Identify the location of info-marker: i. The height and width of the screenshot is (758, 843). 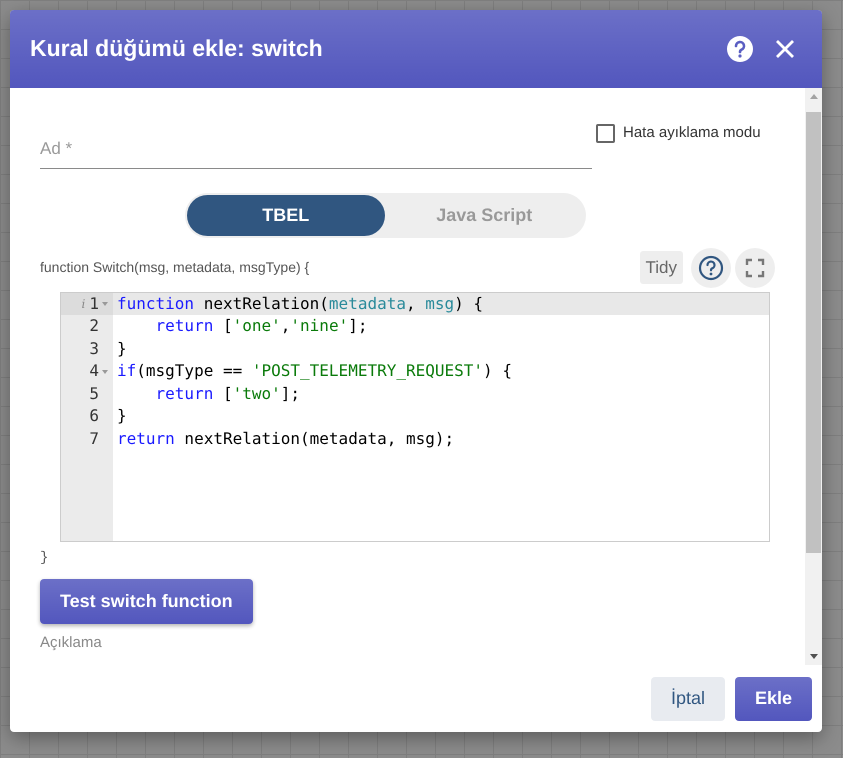
(84, 304).